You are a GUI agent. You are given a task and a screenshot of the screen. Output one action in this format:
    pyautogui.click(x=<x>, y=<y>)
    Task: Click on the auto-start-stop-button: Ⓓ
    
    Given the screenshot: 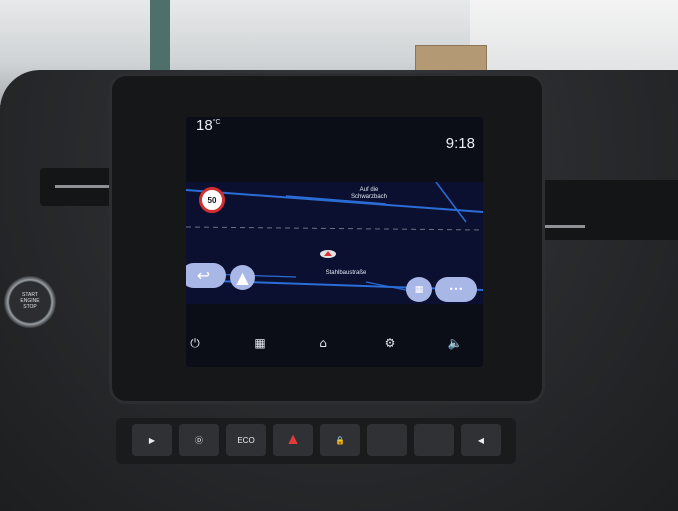 What is the action you would take?
    pyautogui.click(x=199, y=440)
    